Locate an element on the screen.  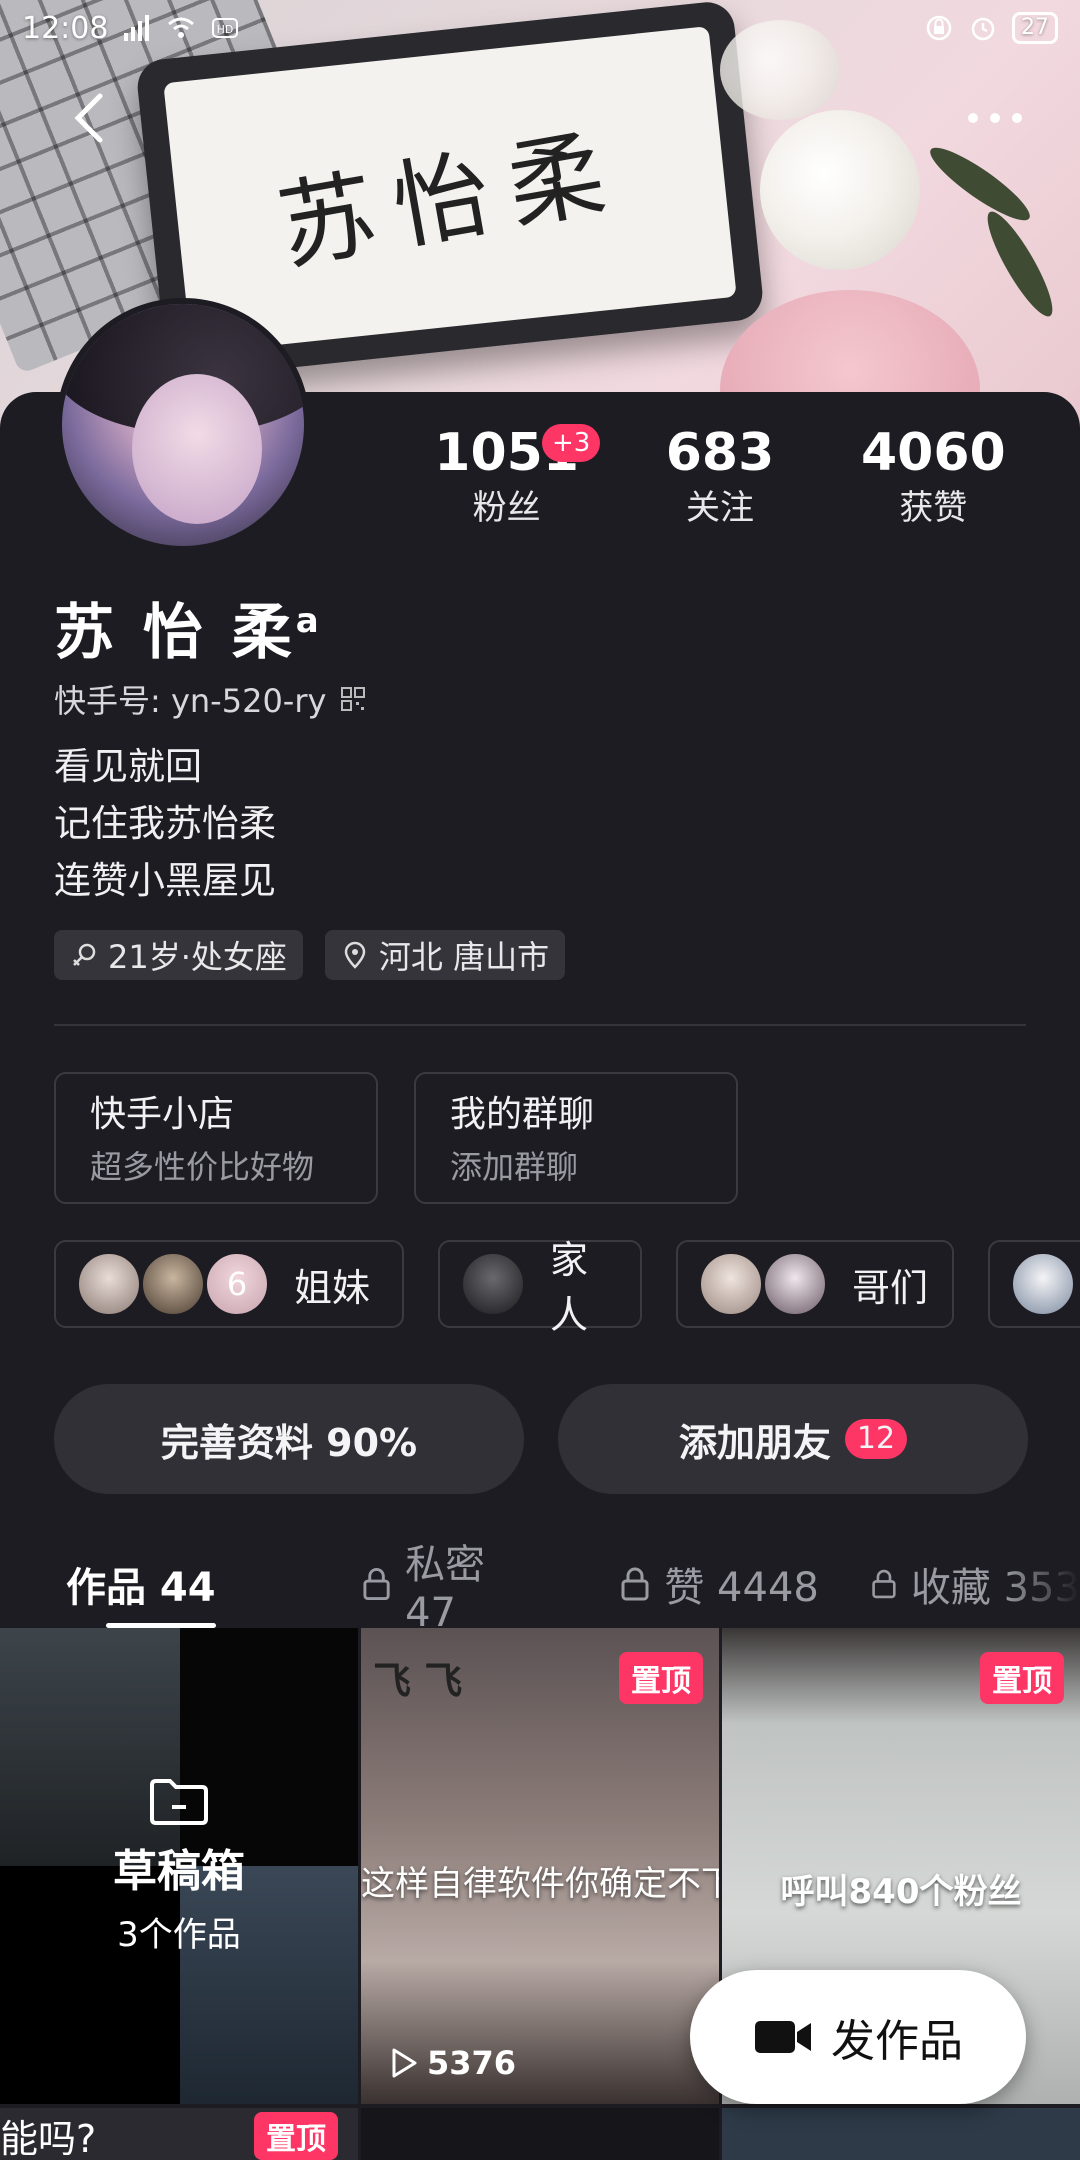
tab-likes: 赞 4448 is located at coordinates (727, 1584).